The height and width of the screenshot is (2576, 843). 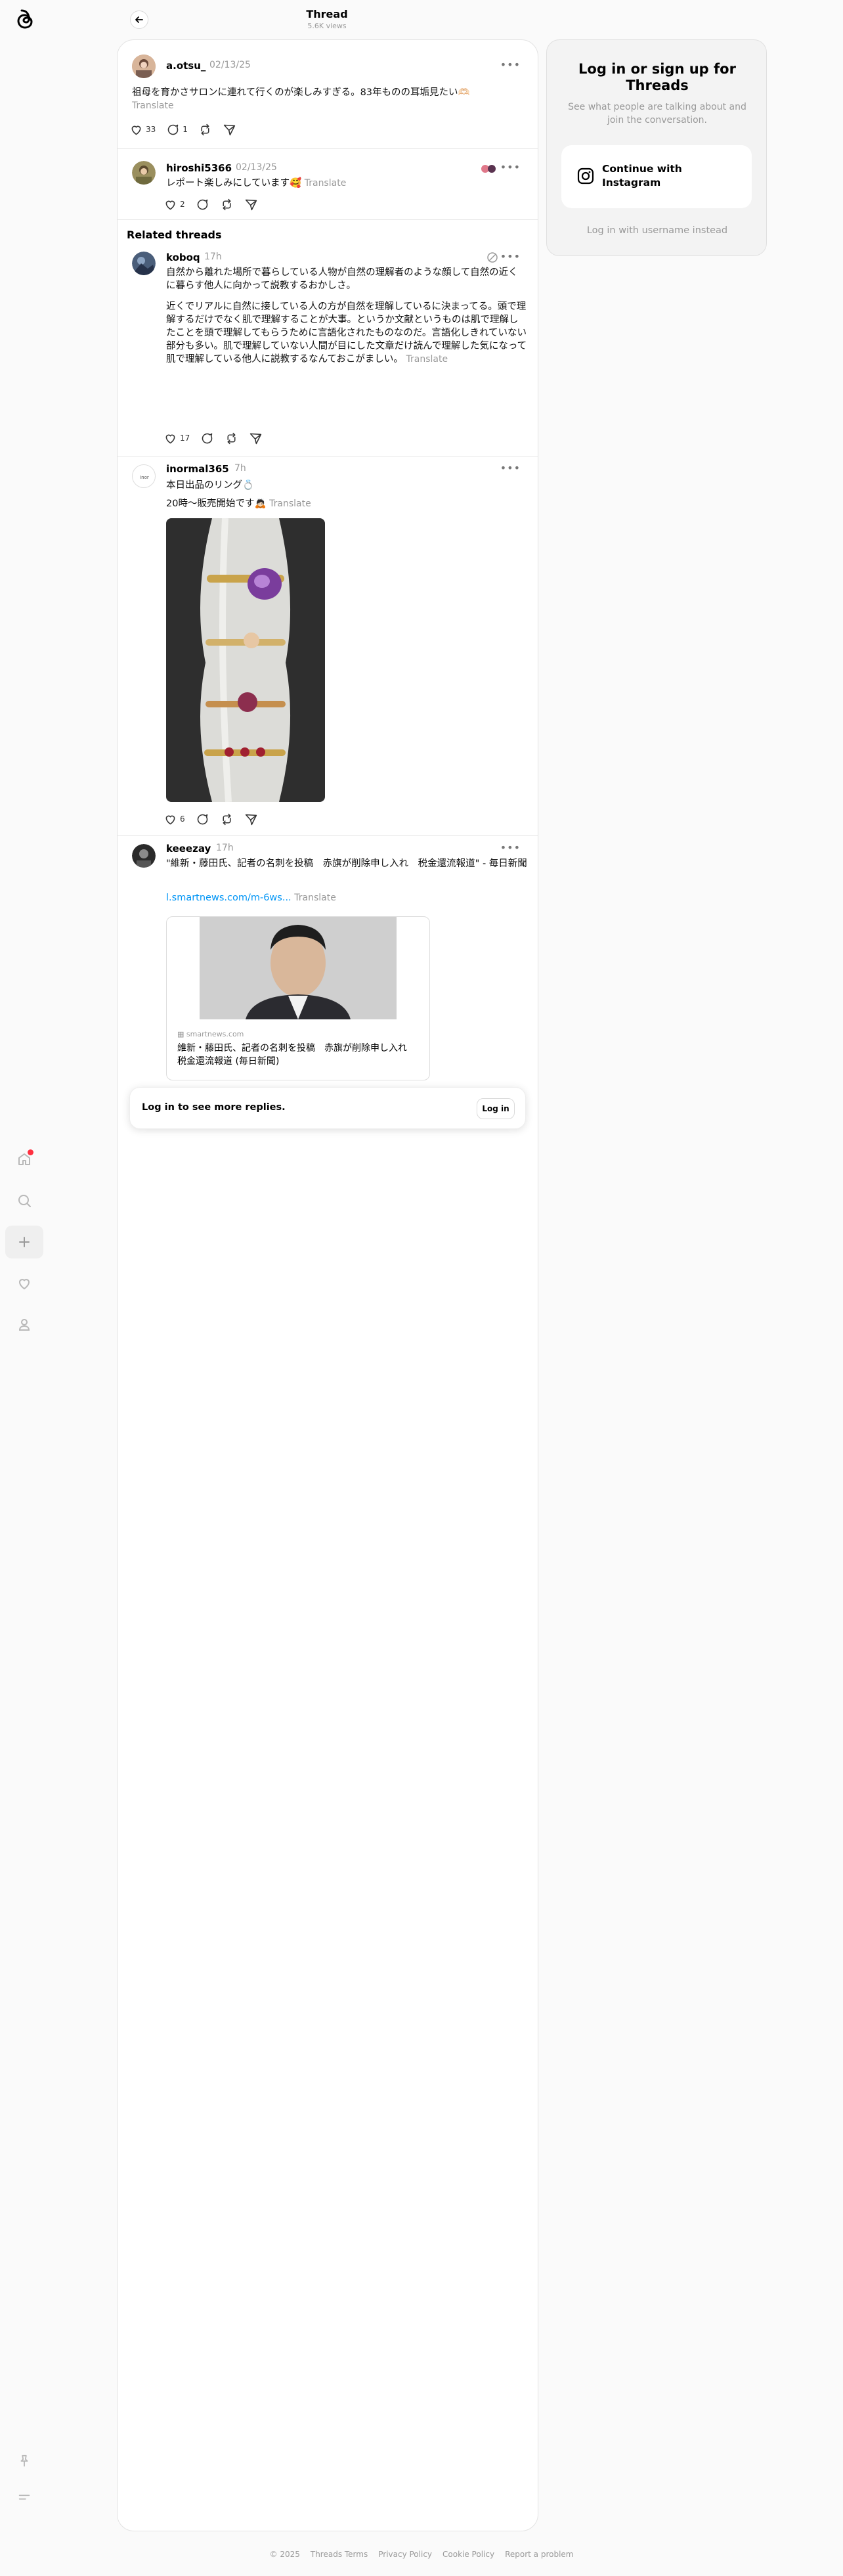 What do you see at coordinates (214, 1107) in the screenshot?
I see `login-prompt-text: Log in to see more replies.` at bounding box center [214, 1107].